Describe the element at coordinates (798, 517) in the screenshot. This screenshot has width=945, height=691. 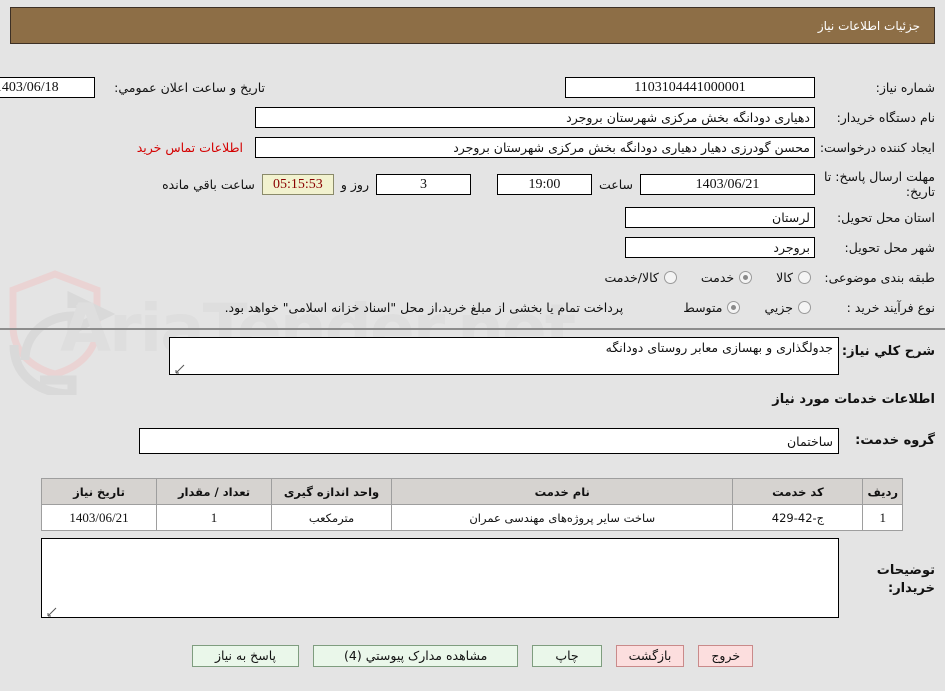
I see `cell-service-code: ج-42-429` at that location.